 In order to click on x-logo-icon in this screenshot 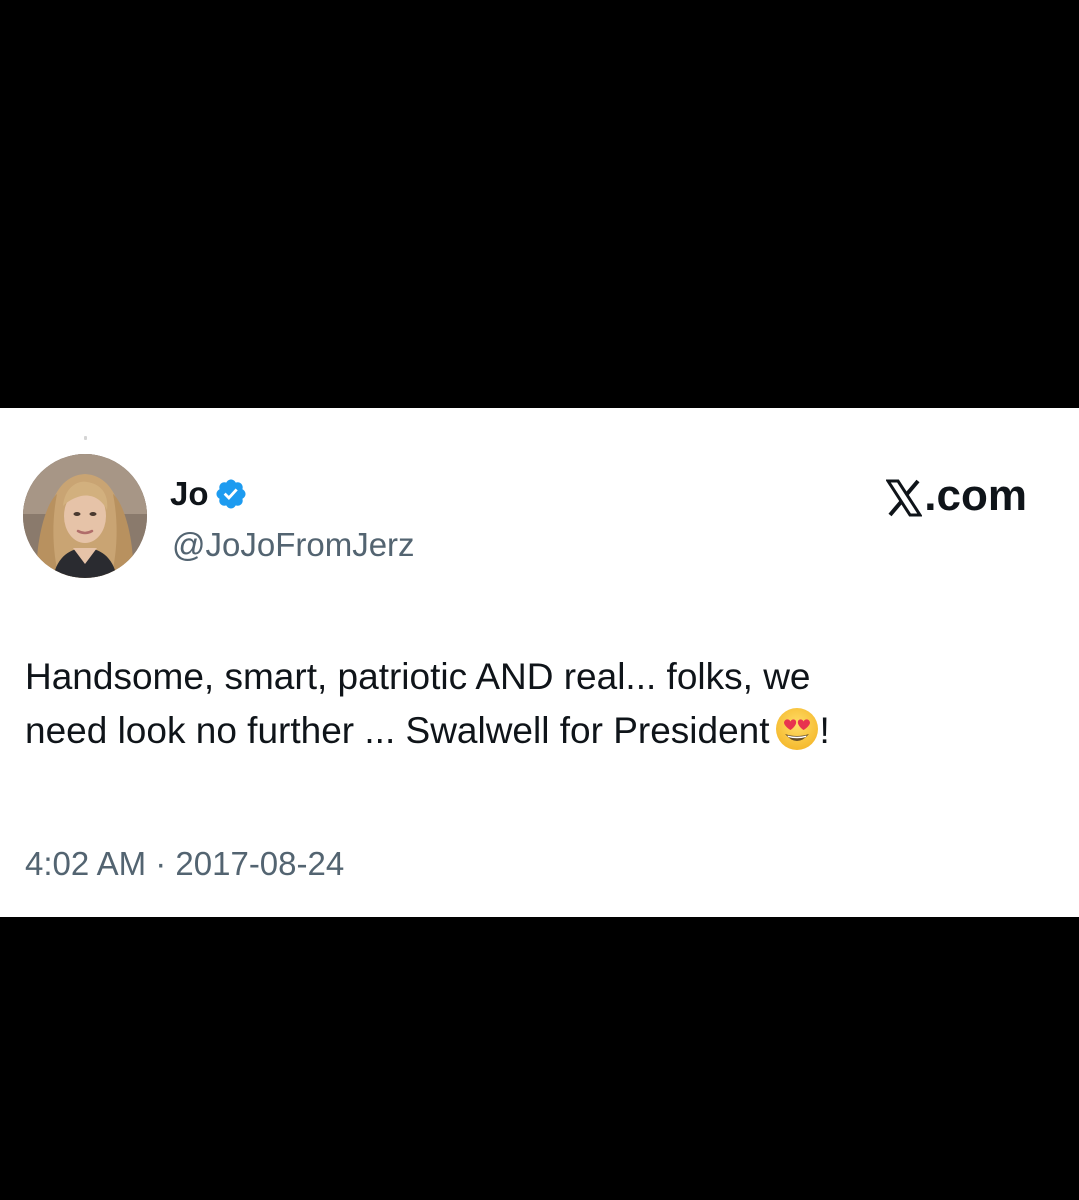, I will do `click(904, 497)`.